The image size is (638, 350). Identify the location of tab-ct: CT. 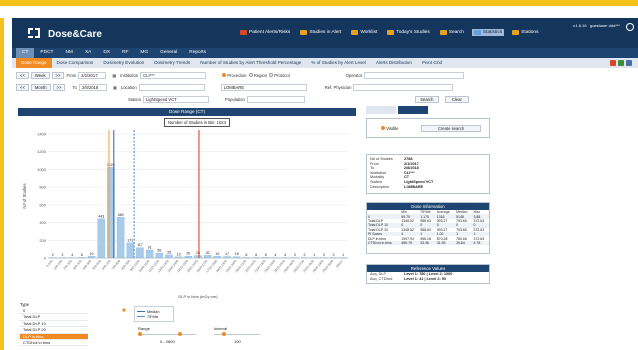
(25, 53).